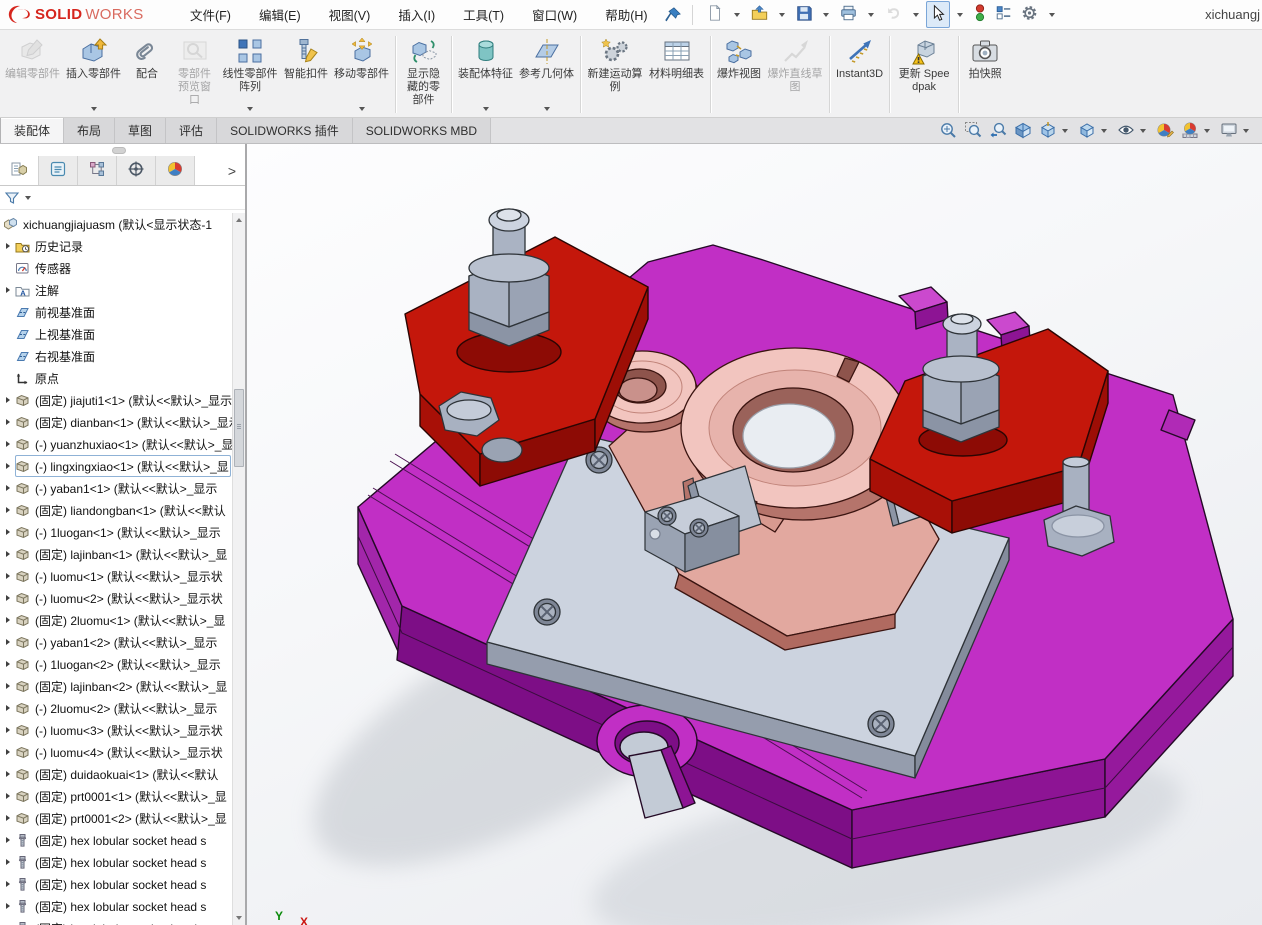  I want to click on tree-item-2-annotations: A 注解, so click(116, 290).